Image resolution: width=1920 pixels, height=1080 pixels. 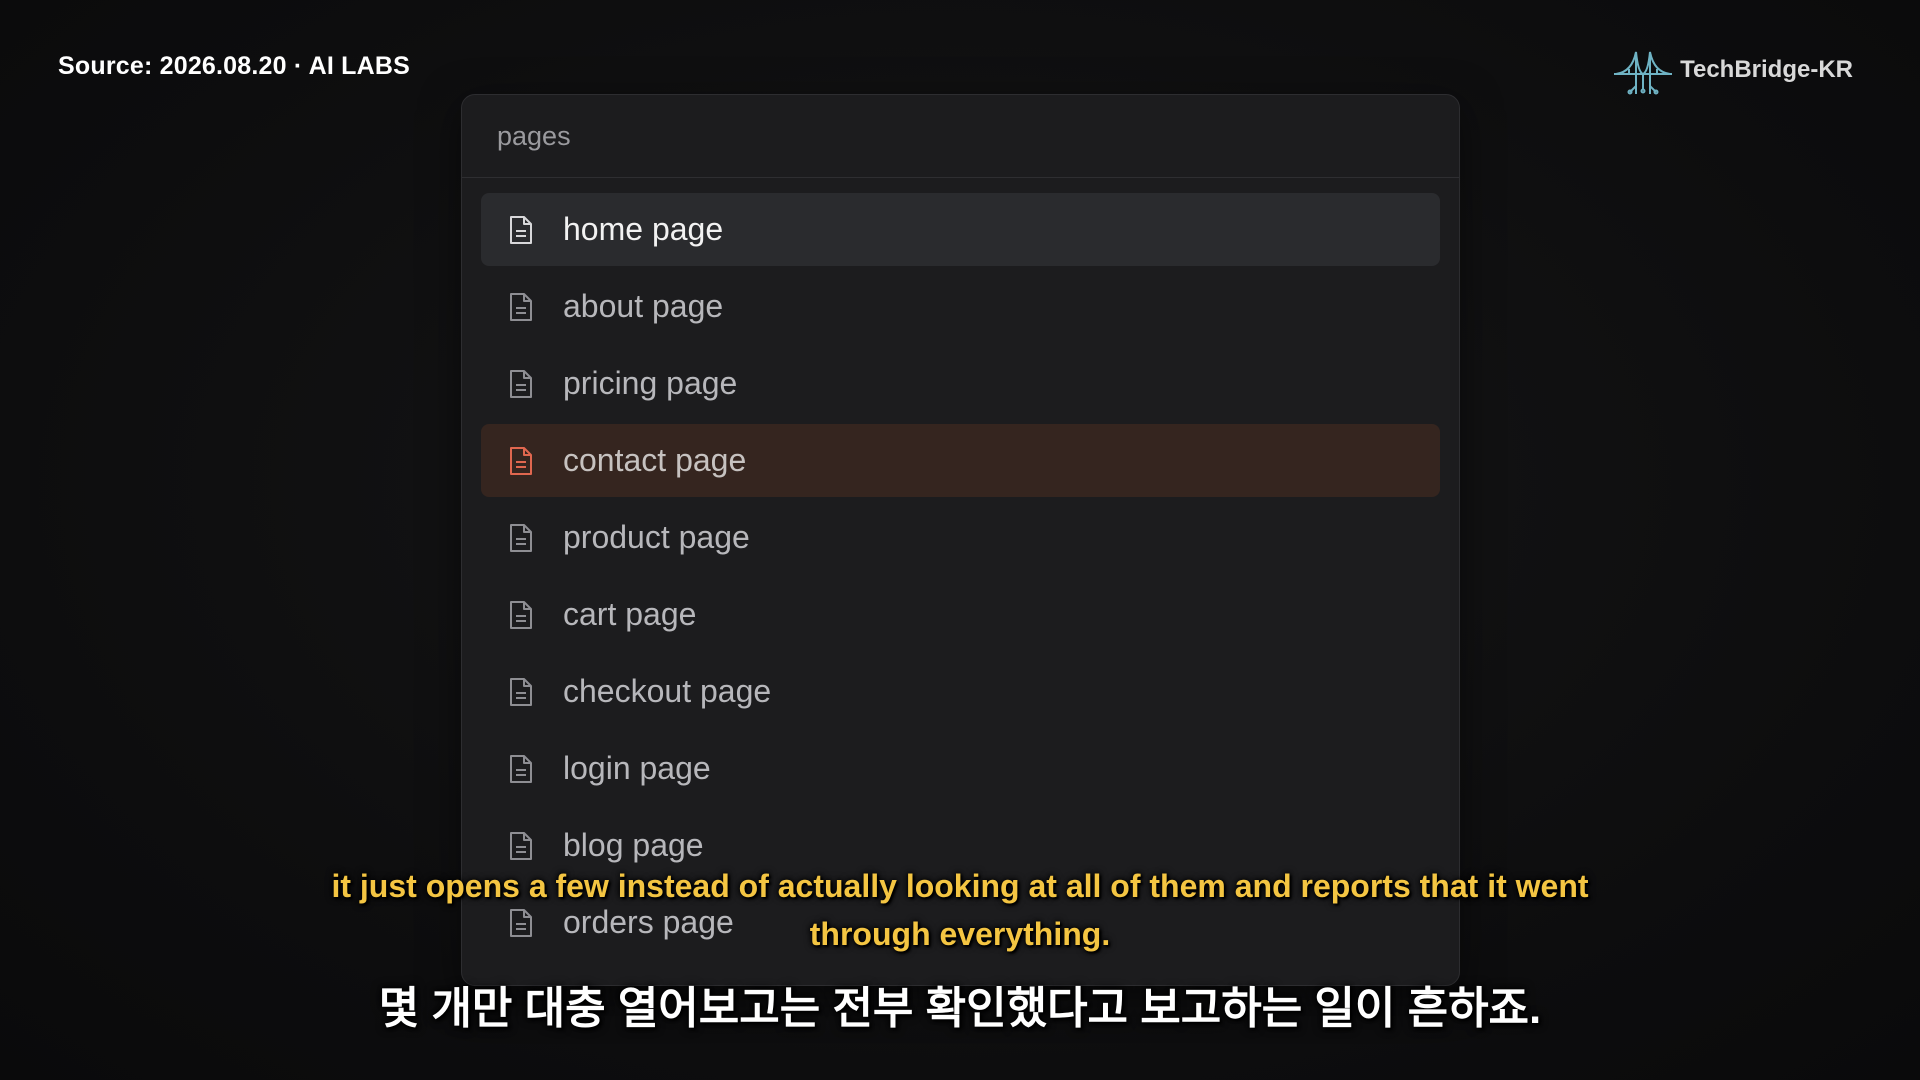 What do you see at coordinates (960, 691) in the screenshot?
I see `page-item: checkout page` at bounding box center [960, 691].